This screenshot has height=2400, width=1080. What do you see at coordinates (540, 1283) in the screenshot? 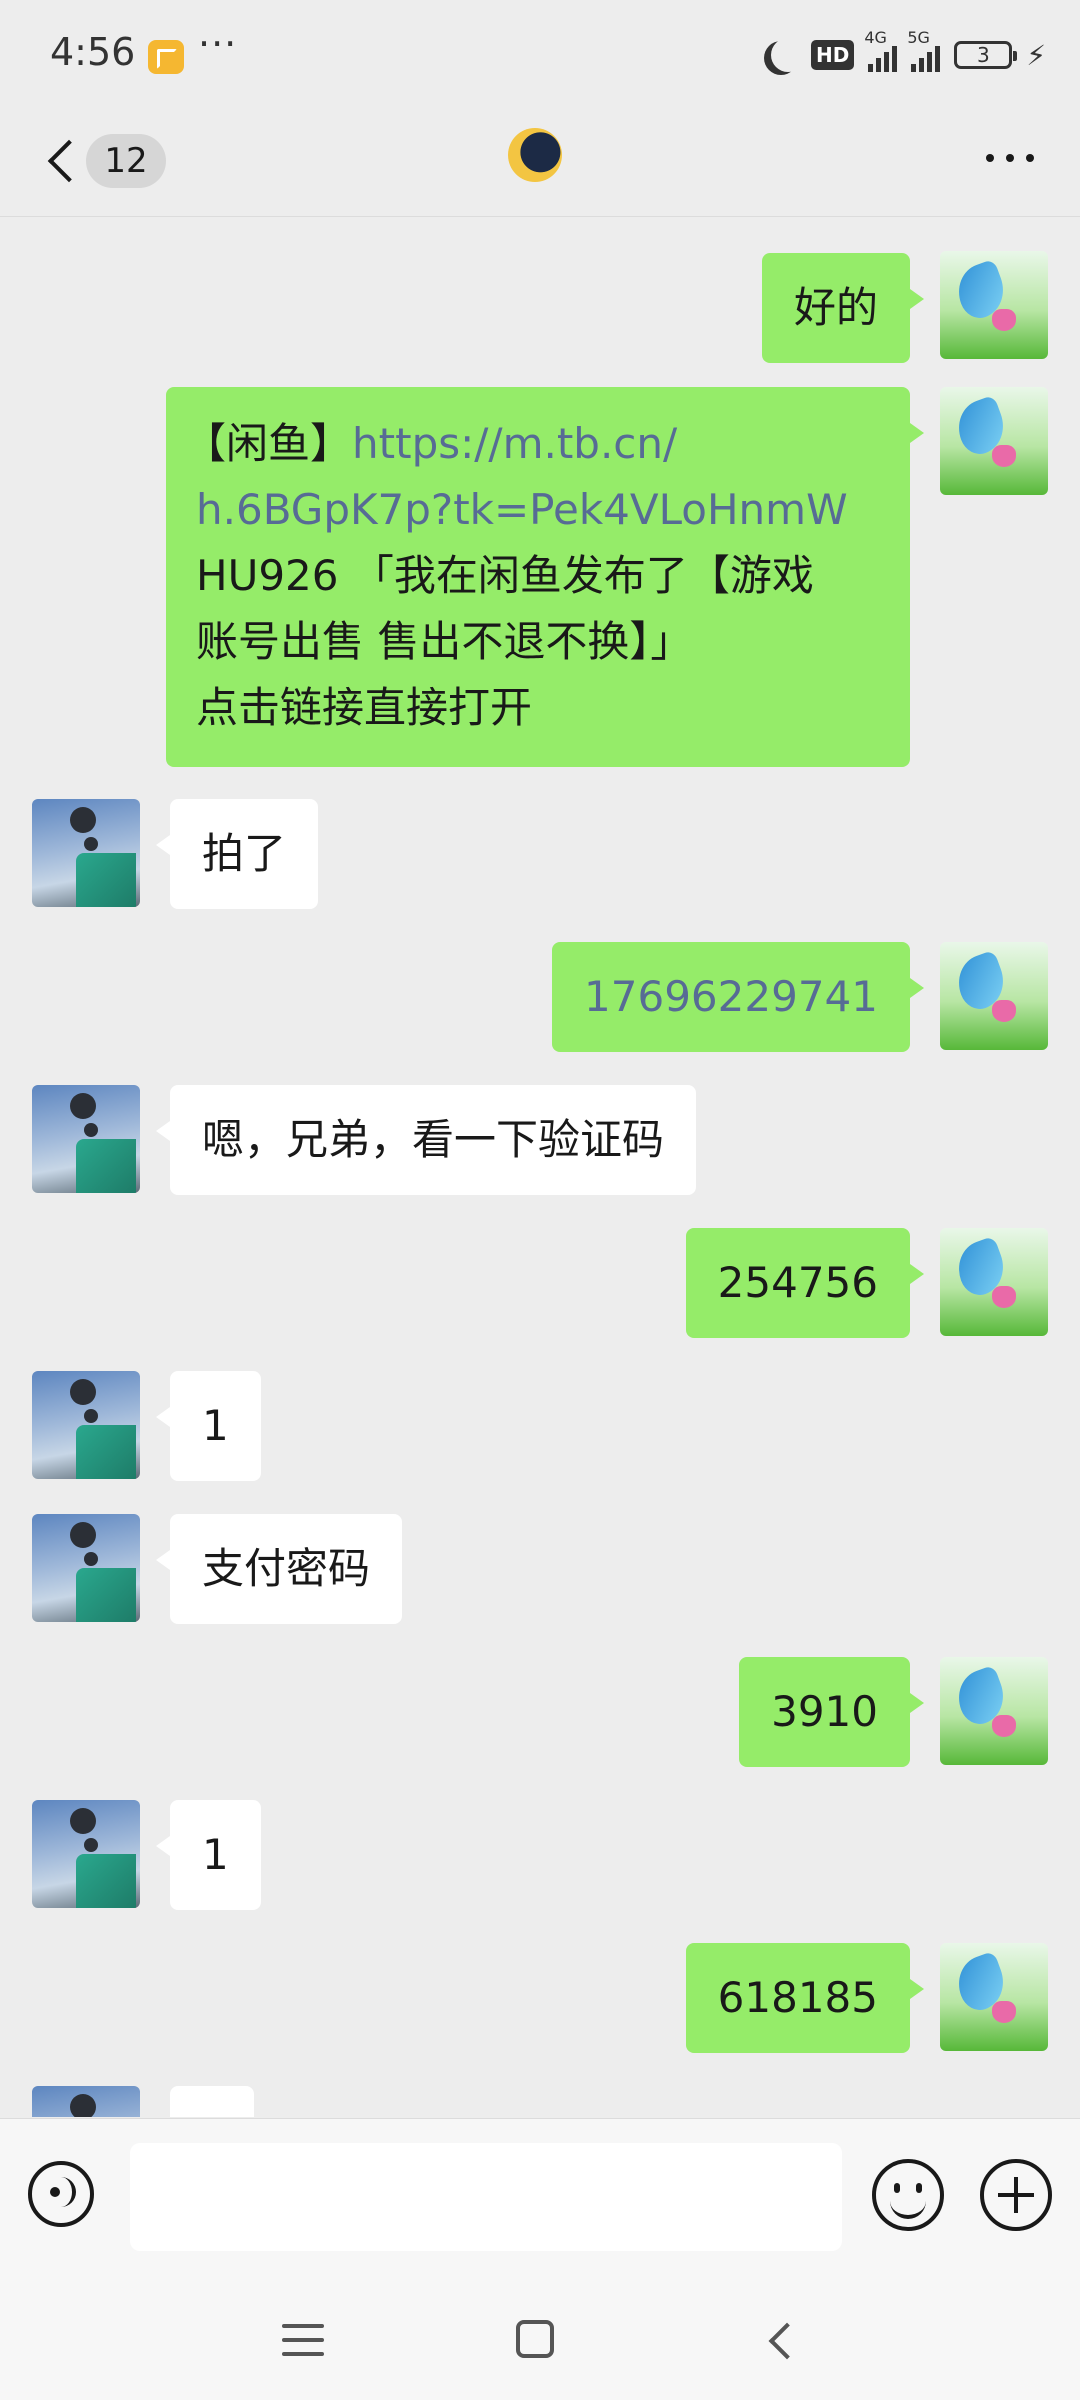
I see `message-row: 254756` at bounding box center [540, 1283].